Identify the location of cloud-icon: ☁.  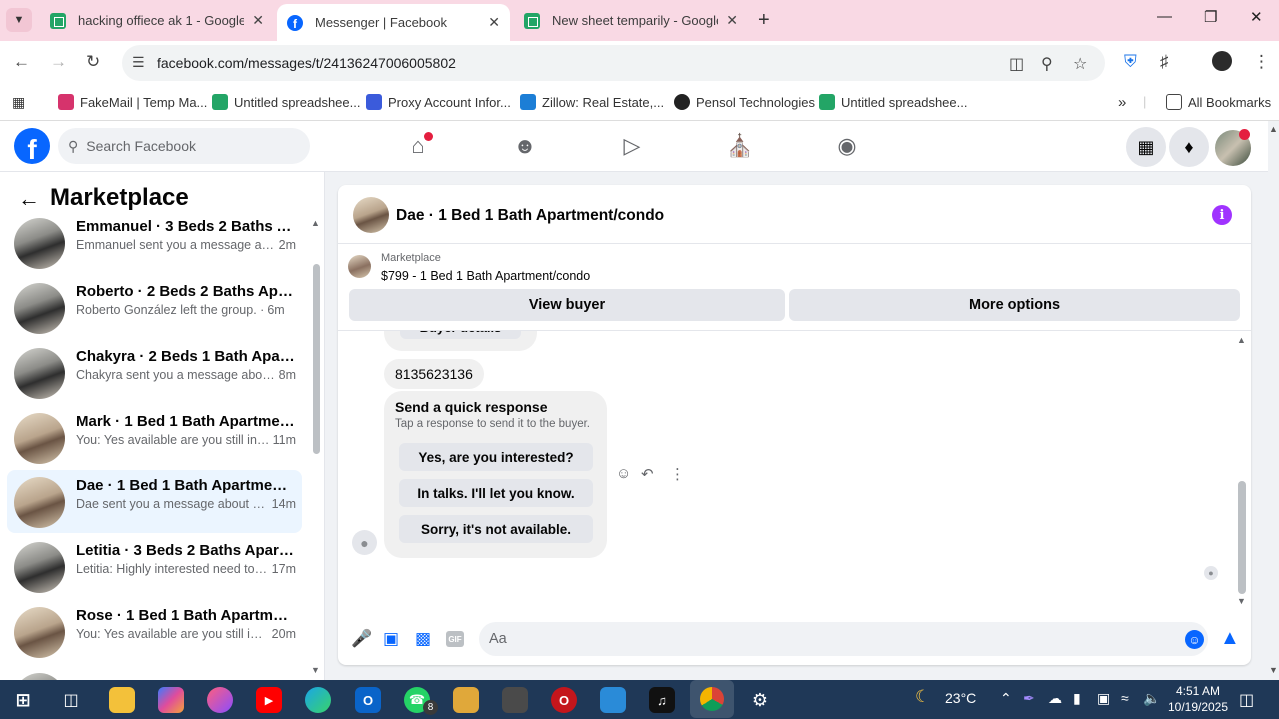
(1055, 698).